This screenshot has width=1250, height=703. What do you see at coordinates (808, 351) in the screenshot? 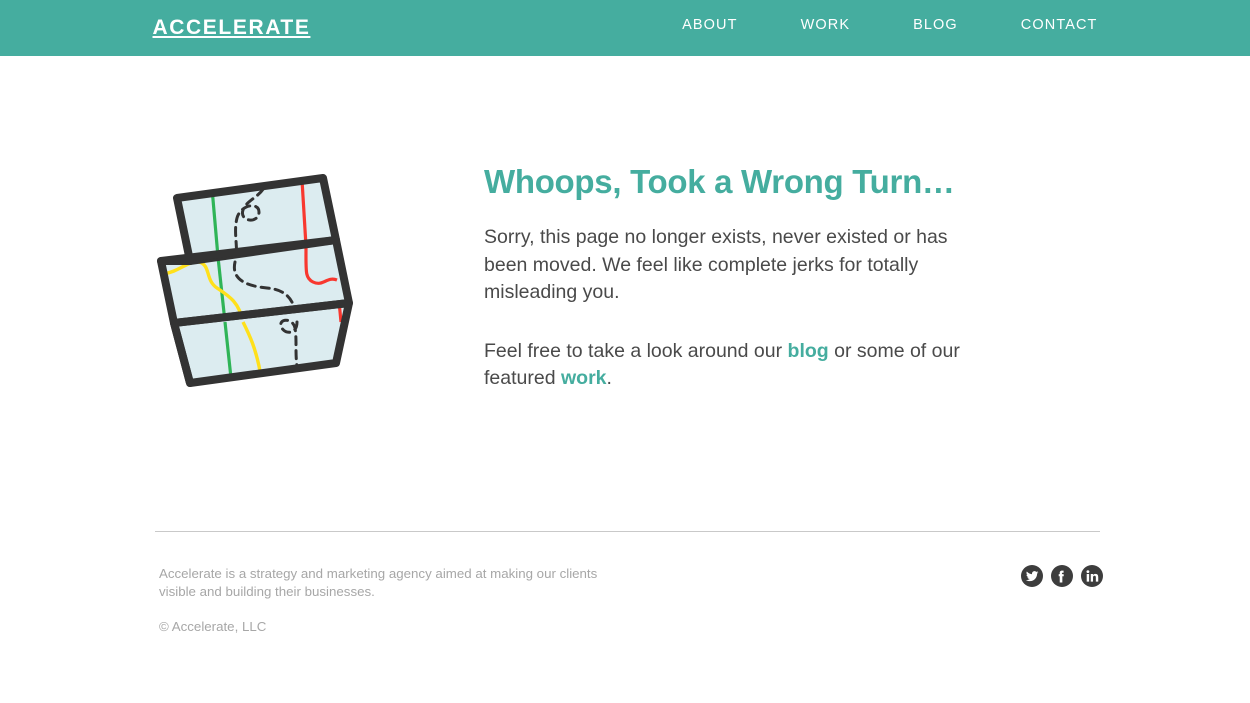
I see `blog-link: blog` at bounding box center [808, 351].